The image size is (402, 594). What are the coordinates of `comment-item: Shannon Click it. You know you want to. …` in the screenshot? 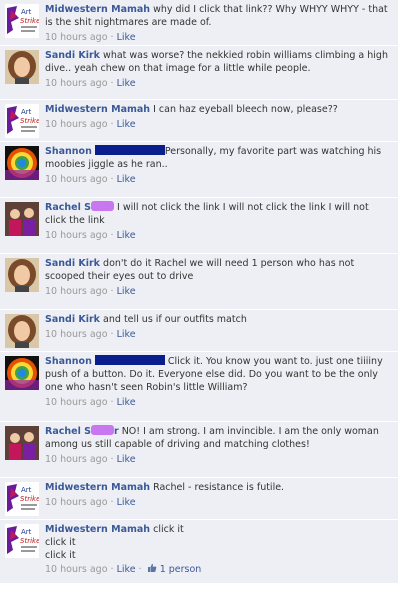 It's located at (199, 387).